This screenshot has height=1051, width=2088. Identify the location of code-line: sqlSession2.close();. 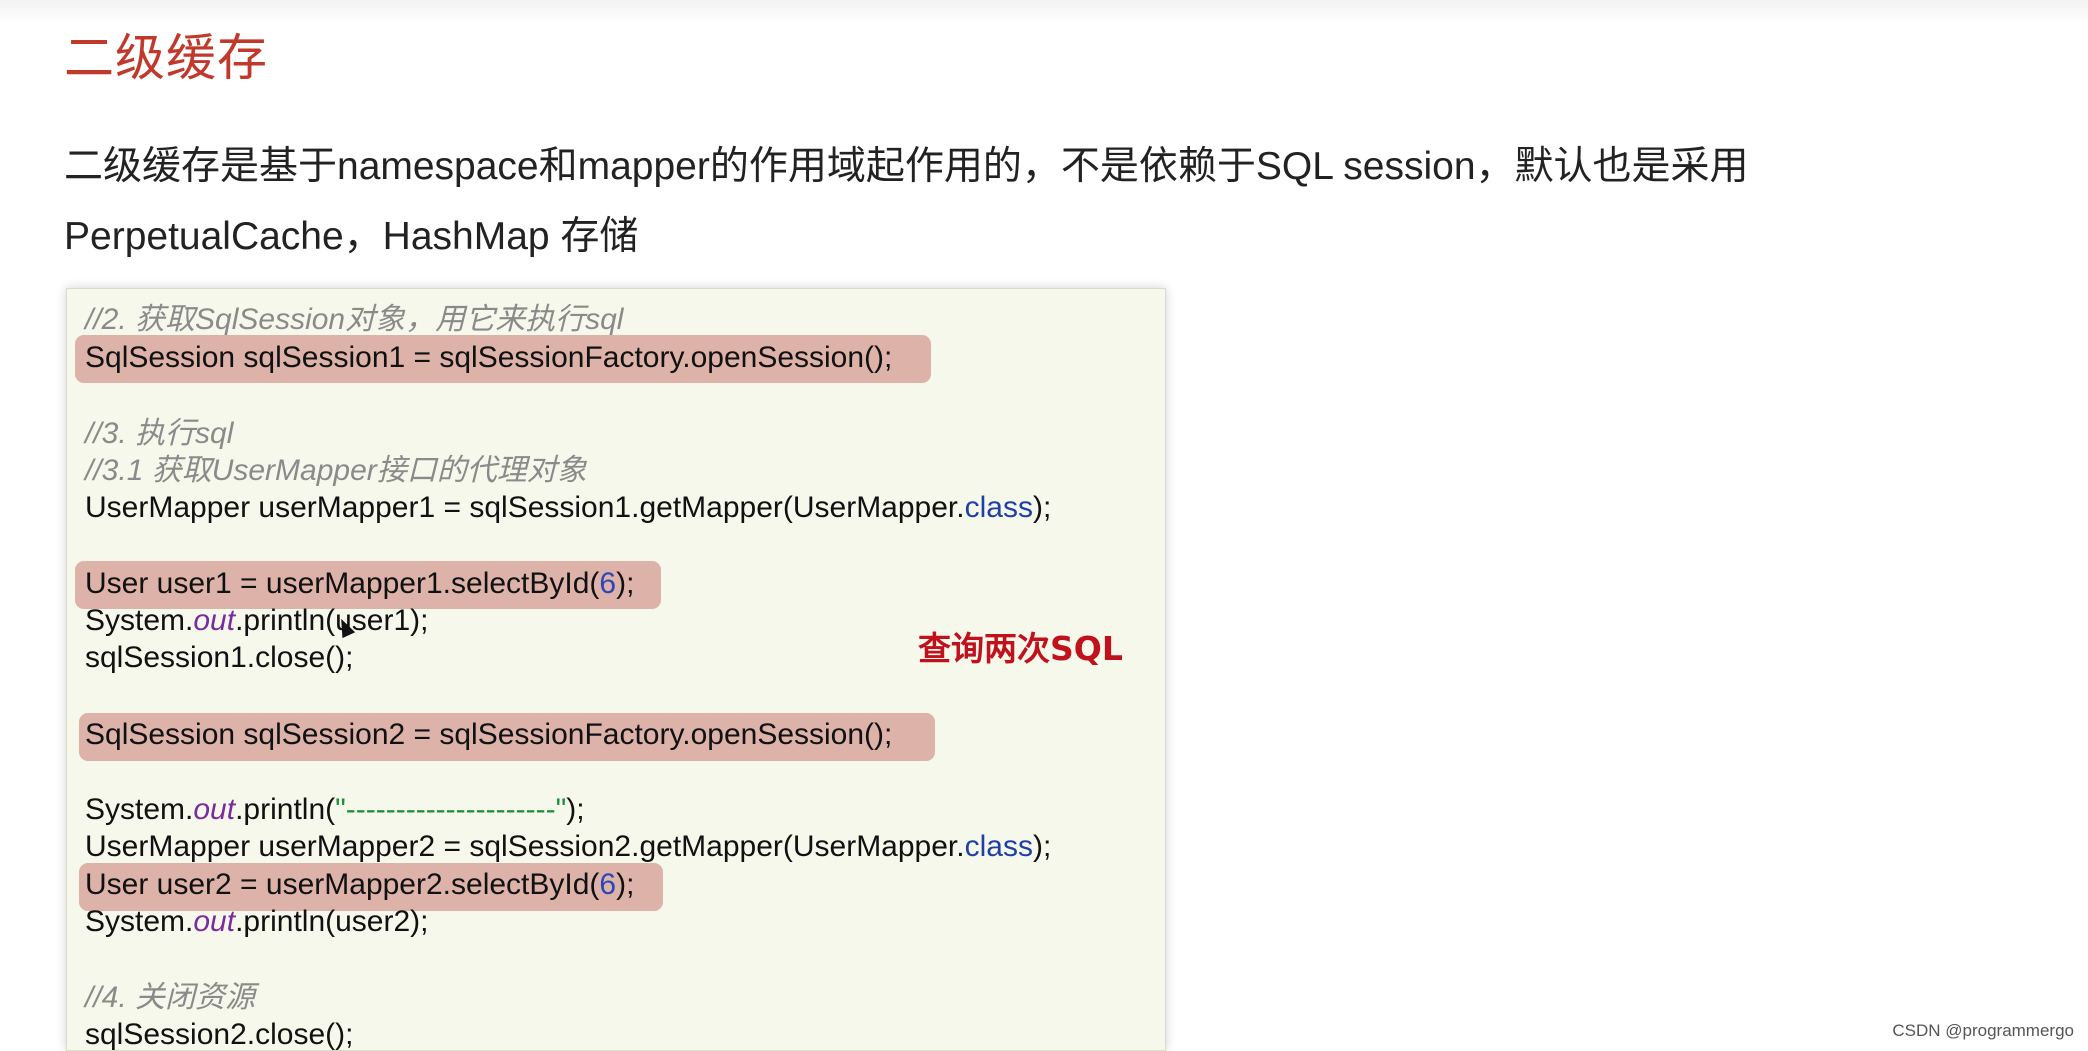
(219, 1034).